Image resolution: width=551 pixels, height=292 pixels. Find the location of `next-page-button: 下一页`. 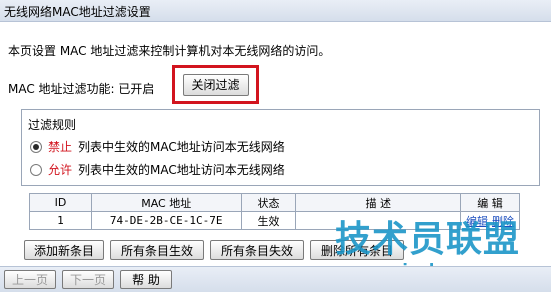

next-page-button: 下一页 is located at coordinates (88, 279).